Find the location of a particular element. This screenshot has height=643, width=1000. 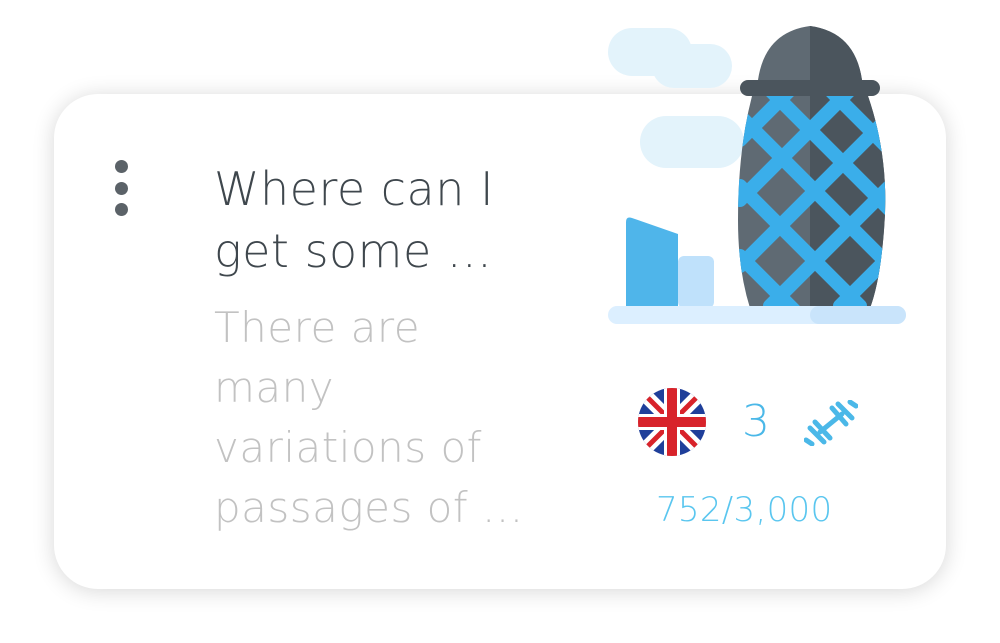

exercise-count: 3 is located at coordinates (756, 421).